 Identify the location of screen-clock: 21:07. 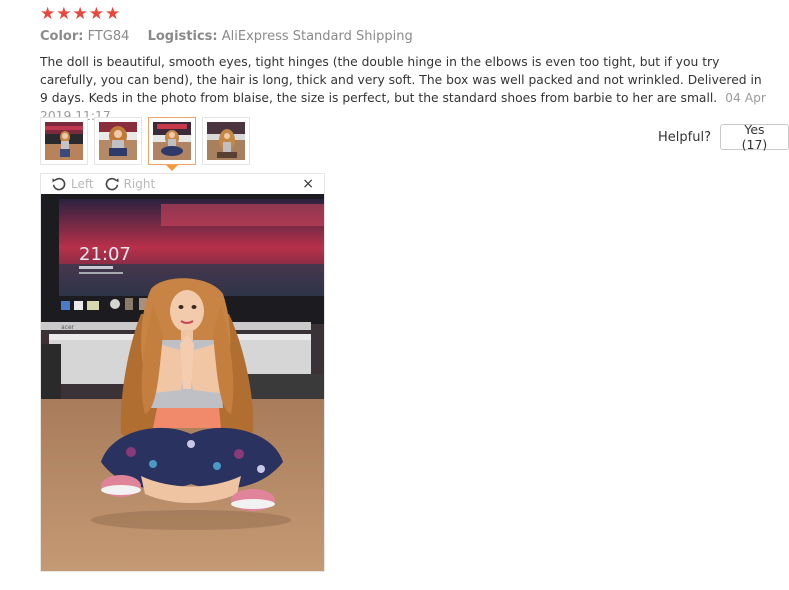
(105, 254).